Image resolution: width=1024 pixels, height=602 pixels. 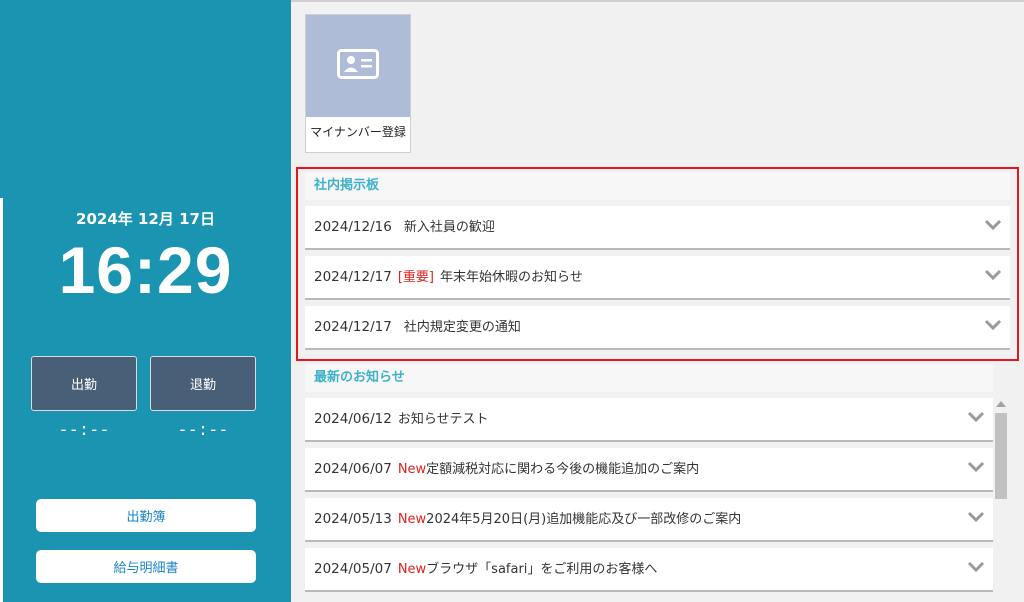 What do you see at coordinates (649, 378) in the screenshot?
I see `news-title: 最新のお知らせ` at bounding box center [649, 378].